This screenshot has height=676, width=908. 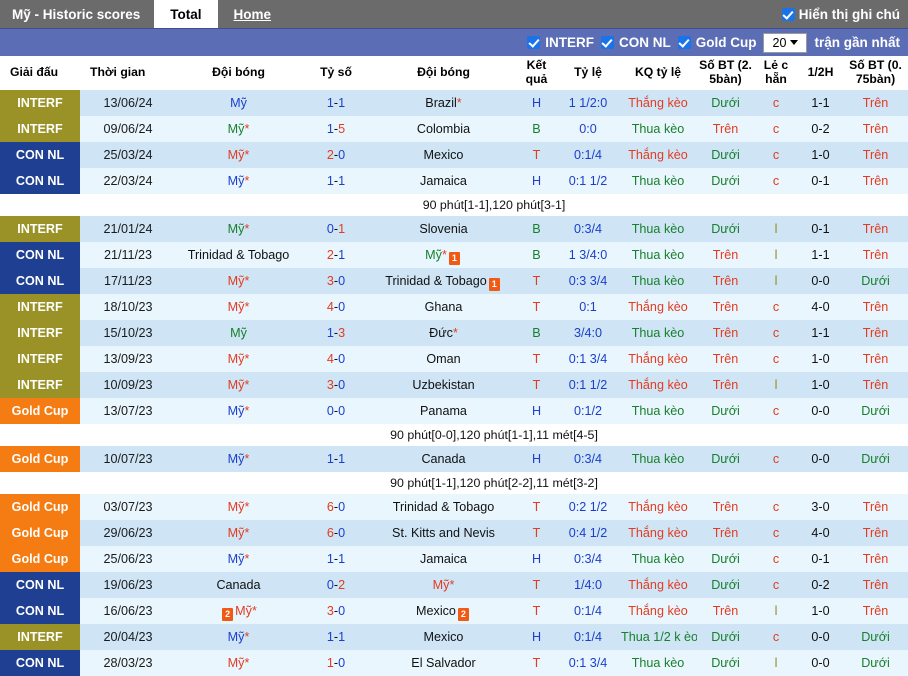 What do you see at coordinates (238, 73) in the screenshot?
I see `col-home-team: Đội bóng` at bounding box center [238, 73].